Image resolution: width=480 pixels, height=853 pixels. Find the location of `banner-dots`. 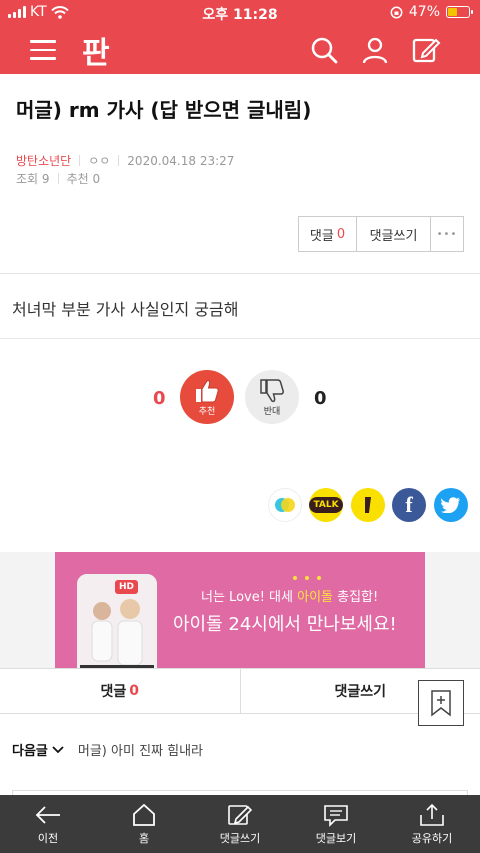

banner-dots is located at coordinates (307, 578).